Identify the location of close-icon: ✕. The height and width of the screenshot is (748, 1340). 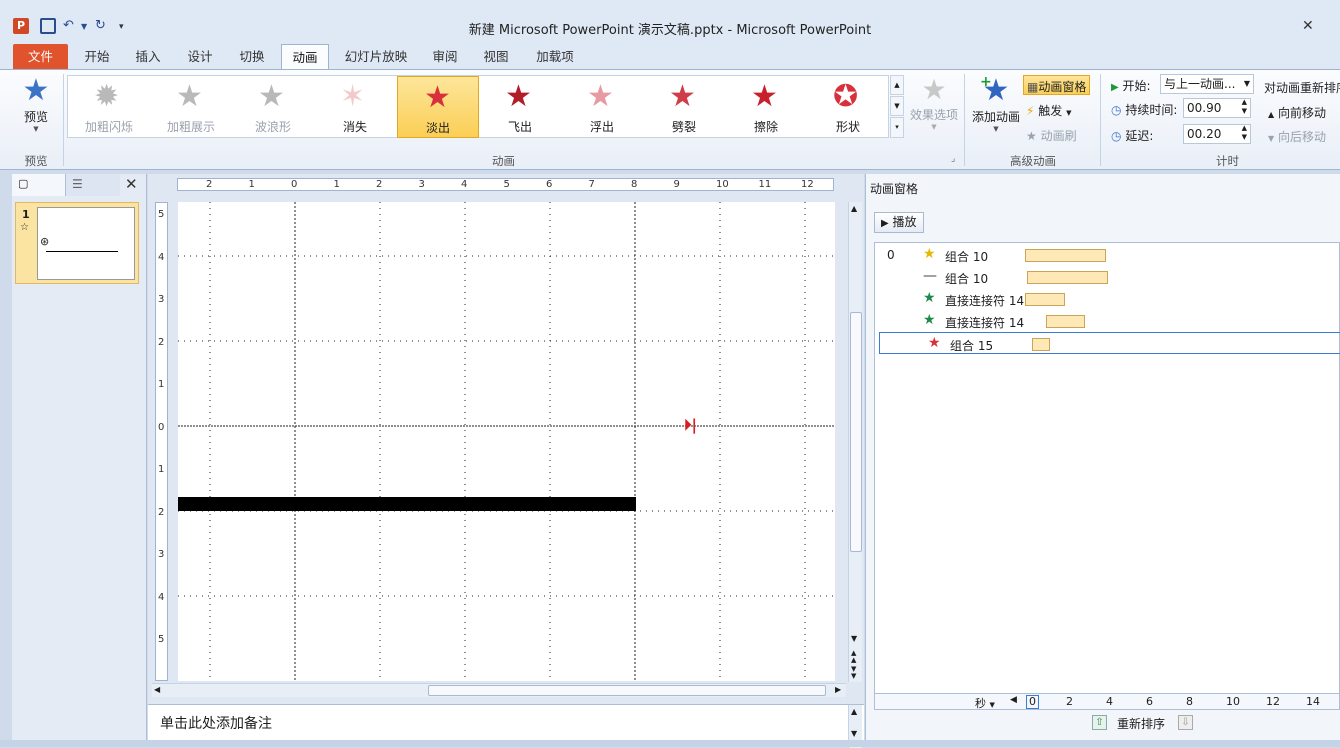
(1308, 26).